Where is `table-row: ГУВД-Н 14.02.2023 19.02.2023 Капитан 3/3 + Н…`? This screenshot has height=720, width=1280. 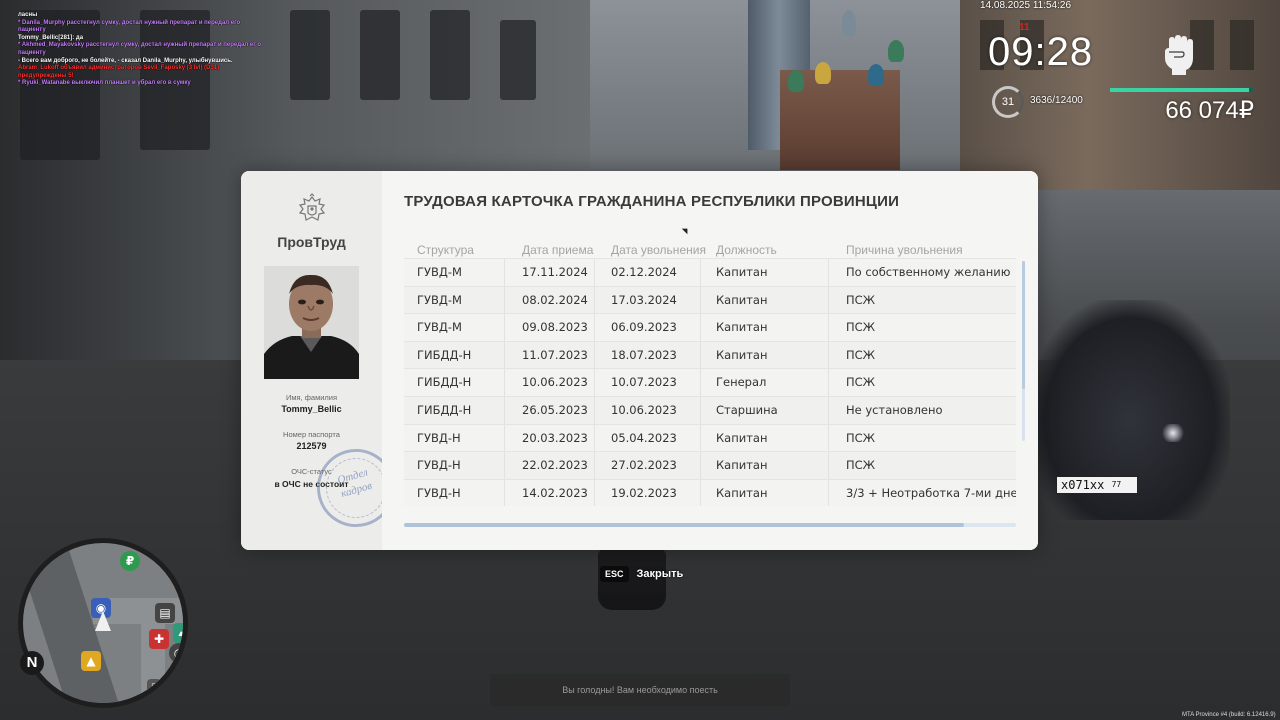
table-row: ГУВД-Н 14.02.2023 19.02.2023 Капитан 3/3 + Н… is located at coordinates (710, 492).